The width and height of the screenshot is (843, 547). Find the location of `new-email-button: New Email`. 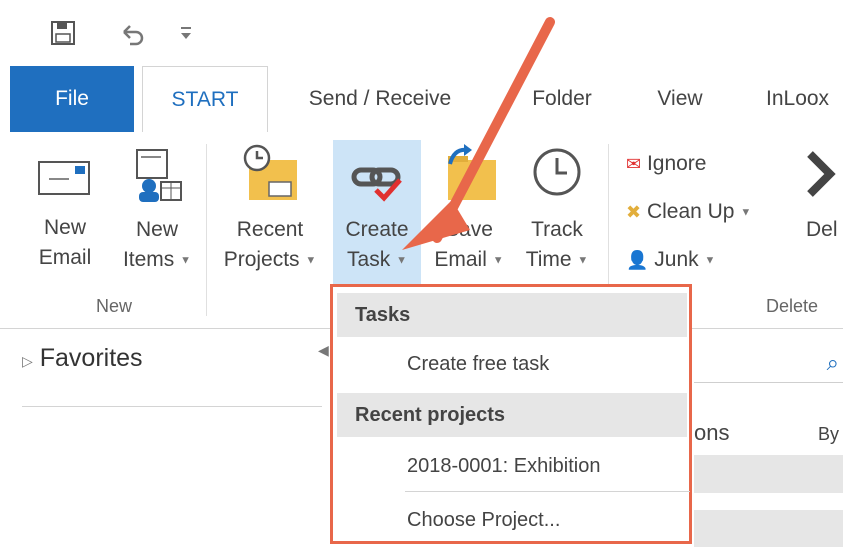

new-email-button: New Email is located at coordinates (65, 217).